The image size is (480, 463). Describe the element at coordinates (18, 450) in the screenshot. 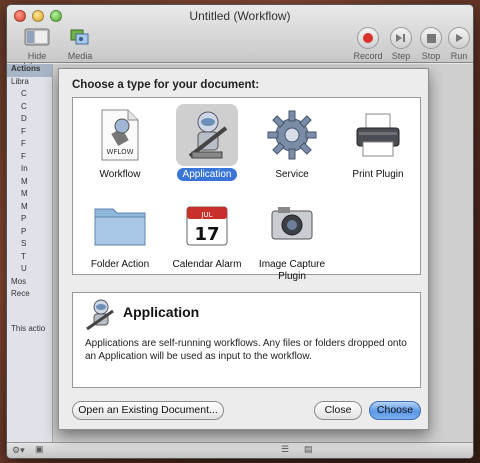

I see `gear-icon: ⚙▾` at that location.